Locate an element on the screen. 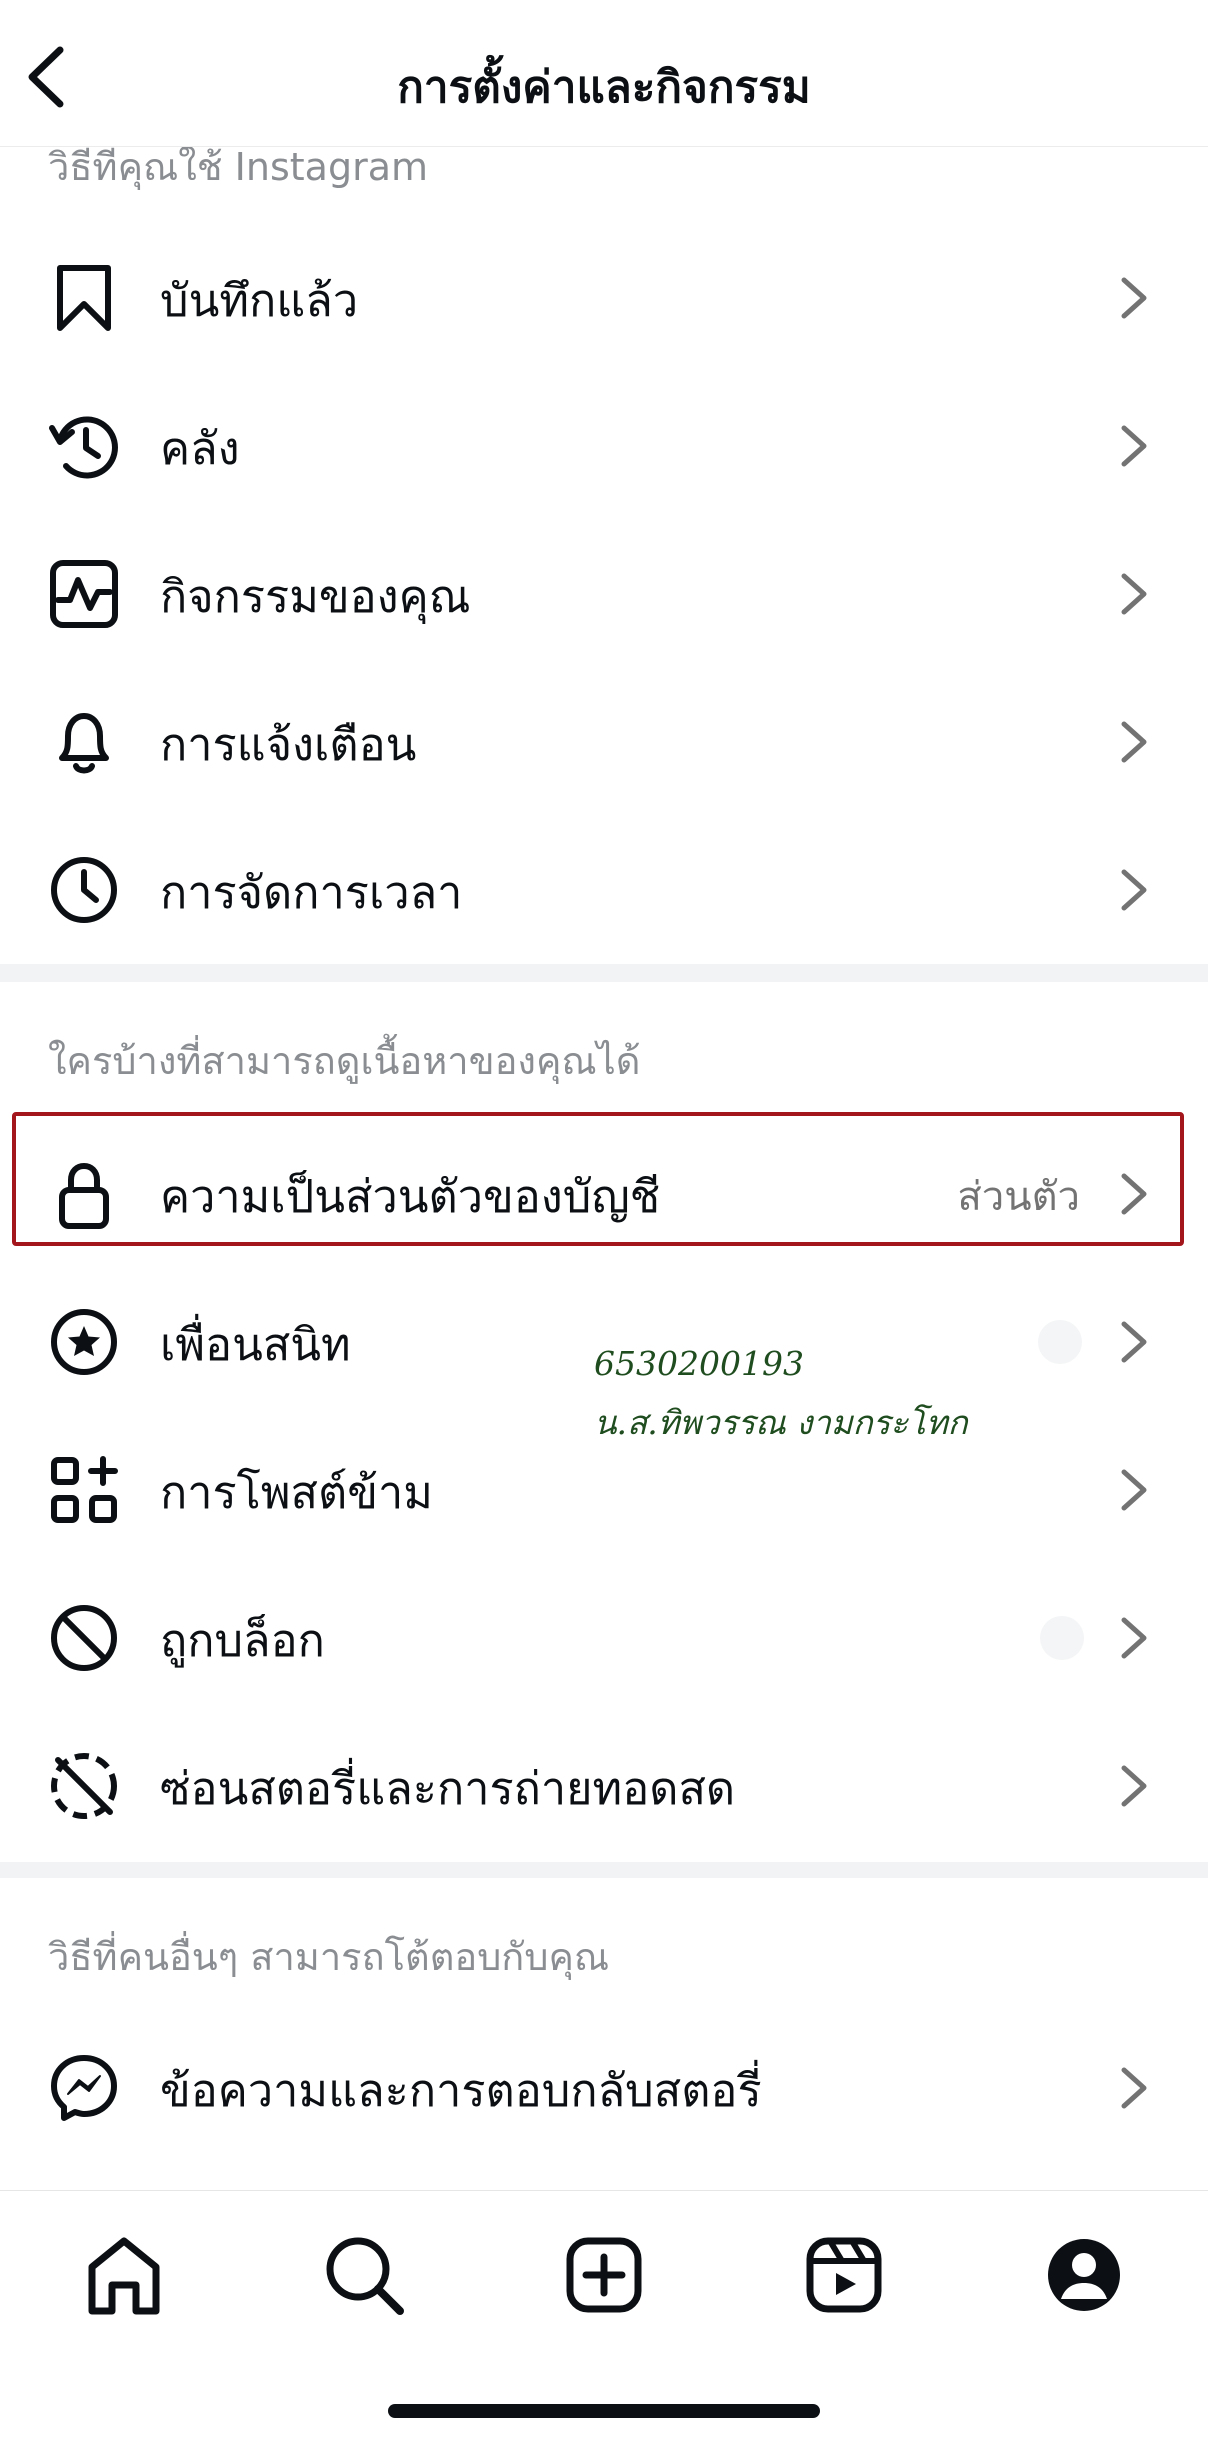 Image resolution: width=1208 pixels, height=2449 pixels. star-circle-icon is located at coordinates (84, 1342).